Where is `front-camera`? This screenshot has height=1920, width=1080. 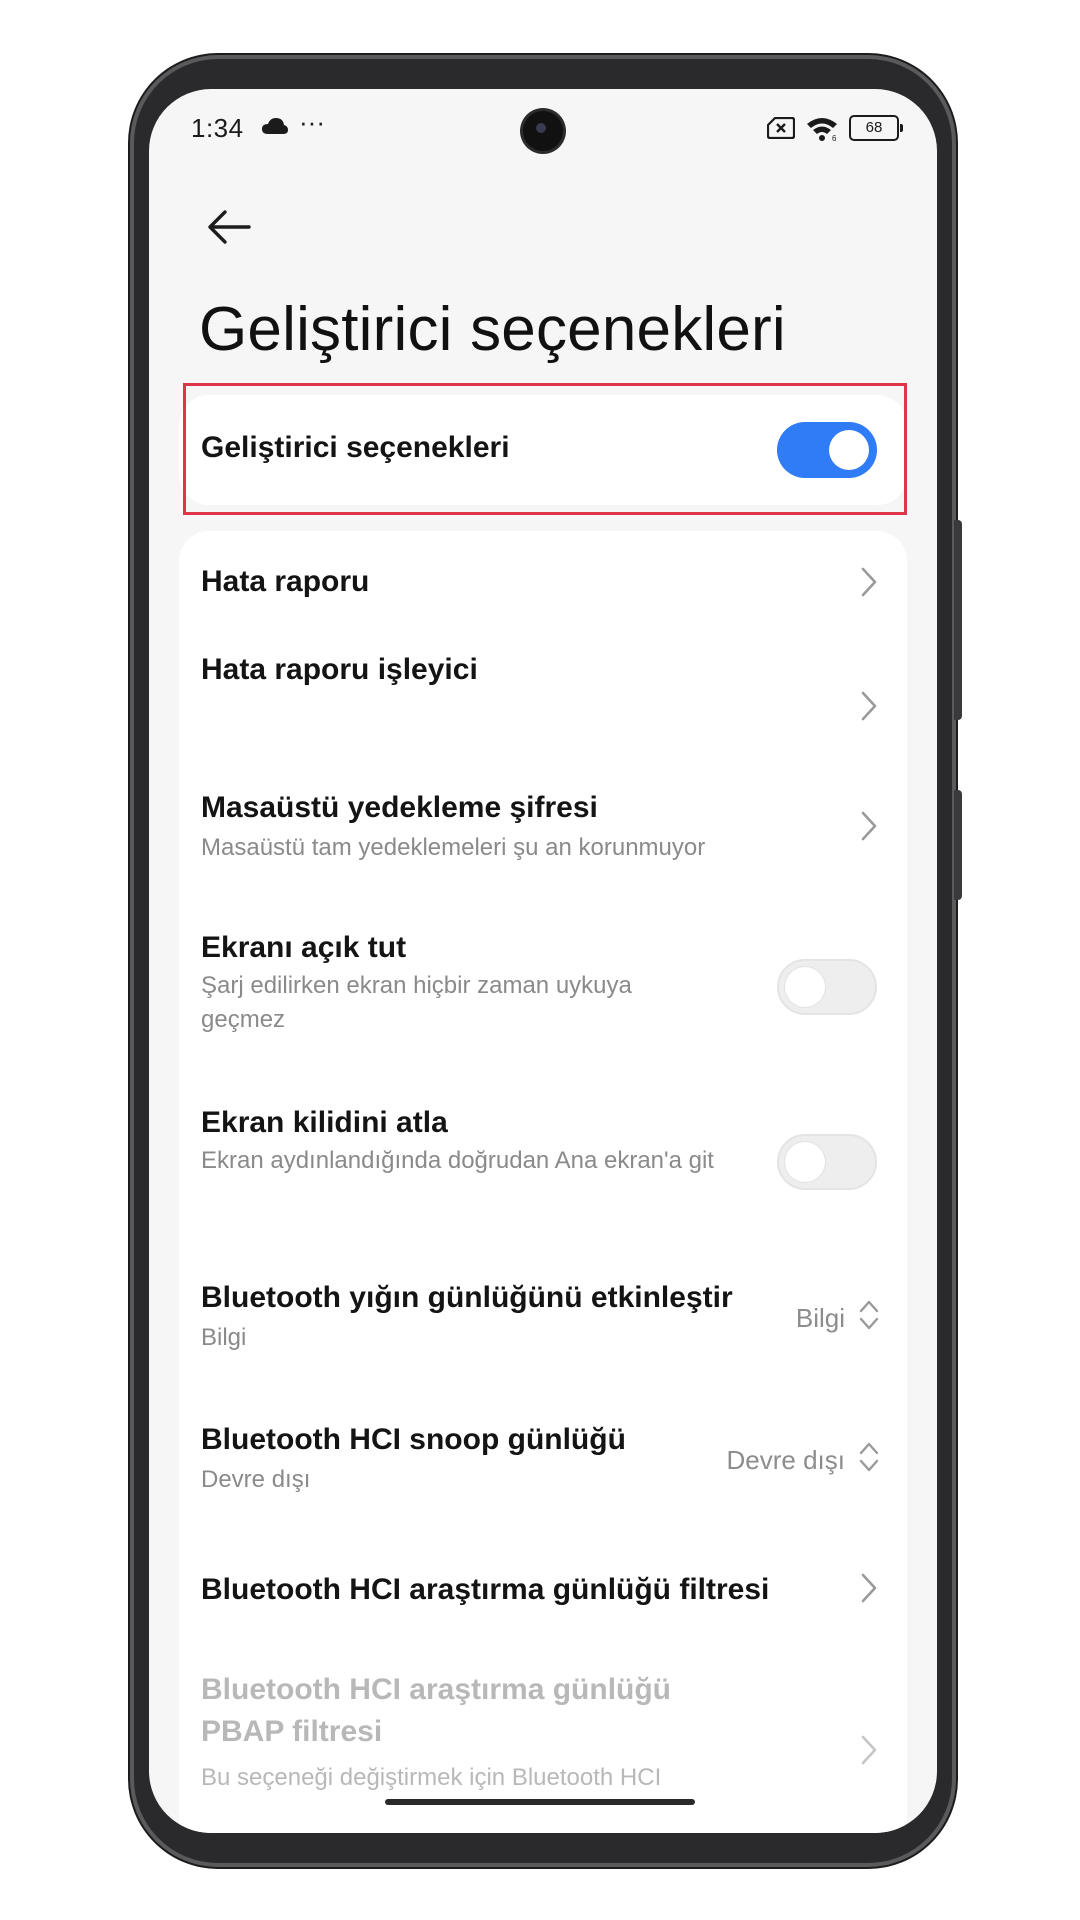
front-camera is located at coordinates (543, 131).